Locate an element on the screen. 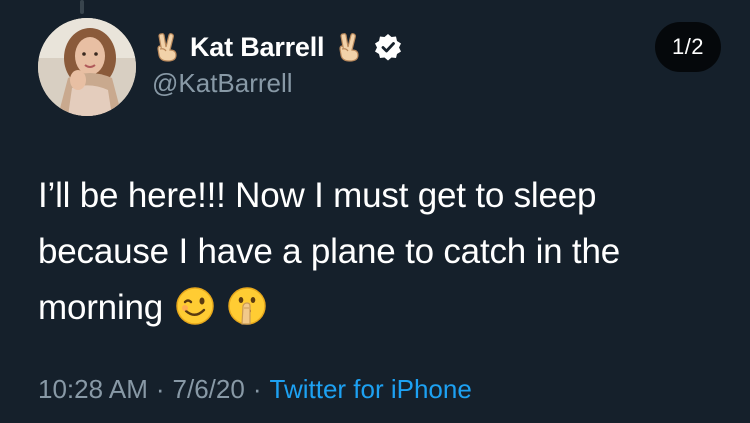 Image resolution: width=750 pixels, height=423 pixels. avatar is located at coordinates (87, 67).